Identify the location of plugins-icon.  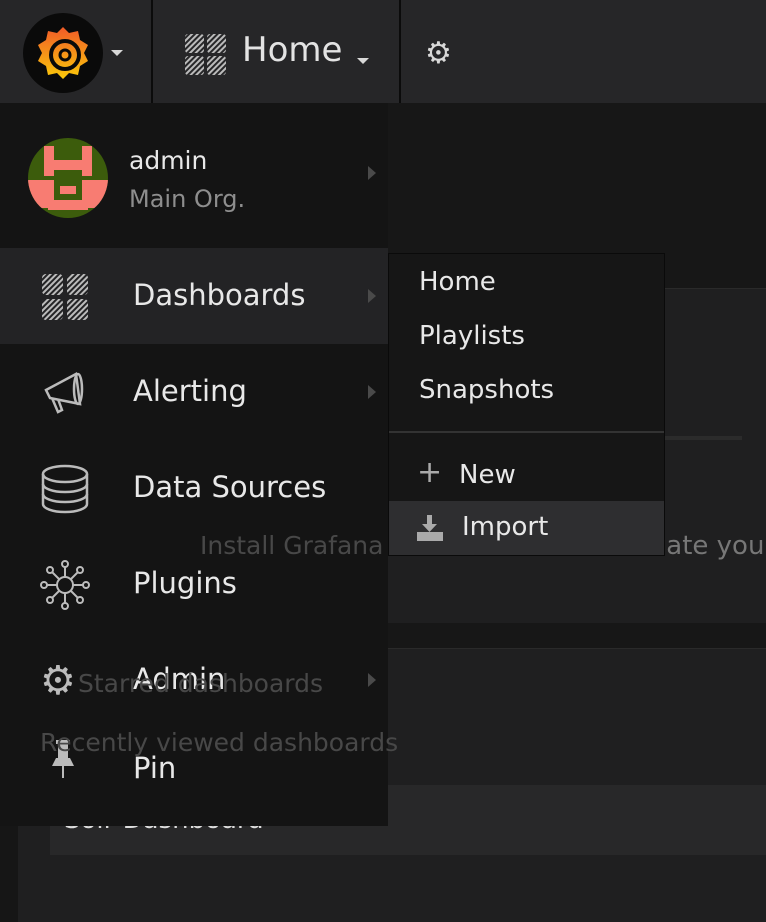
(65, 585).